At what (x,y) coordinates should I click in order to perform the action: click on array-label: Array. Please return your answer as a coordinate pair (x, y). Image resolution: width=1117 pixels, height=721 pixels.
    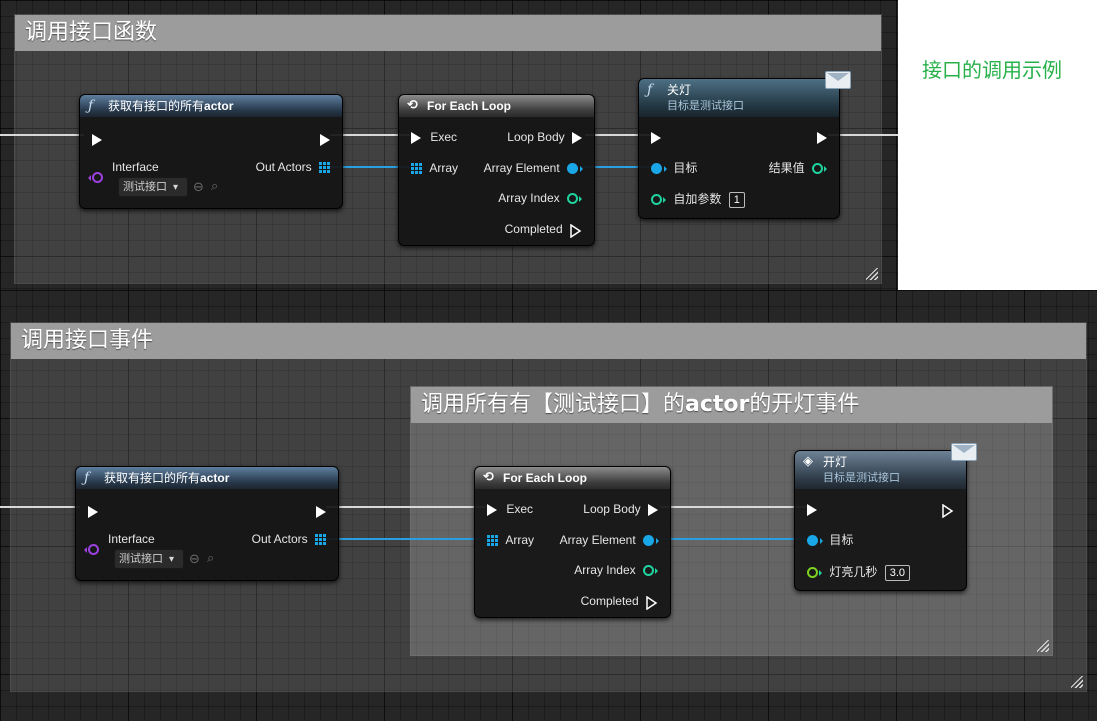
    Looking at the image, I should click on (444, 168).